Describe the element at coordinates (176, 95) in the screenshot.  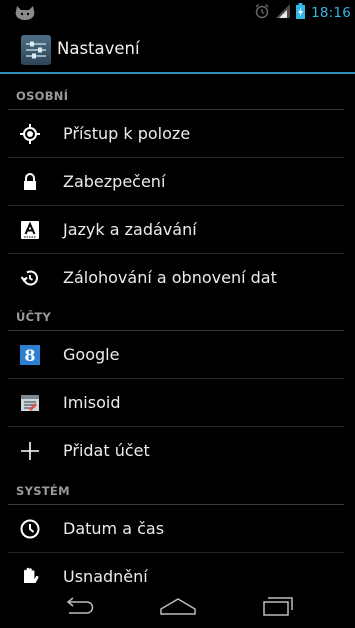
I see `section-header-personal: OSOBNÍ` at that location.